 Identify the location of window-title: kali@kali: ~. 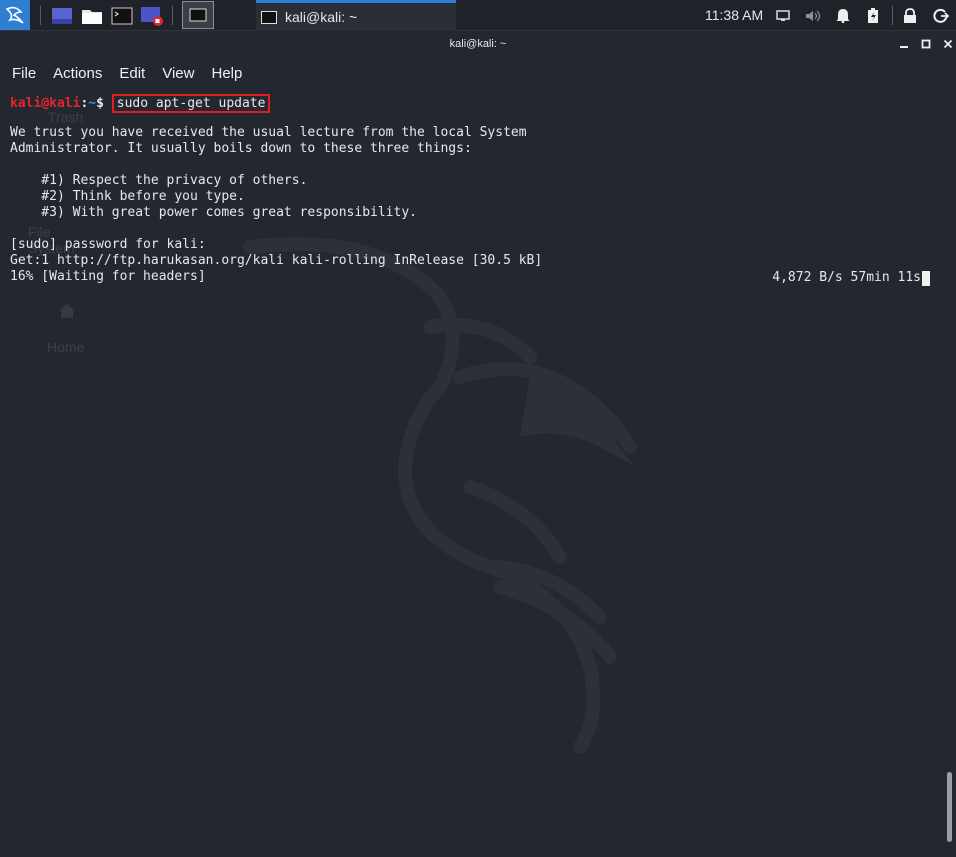
(478, 44).